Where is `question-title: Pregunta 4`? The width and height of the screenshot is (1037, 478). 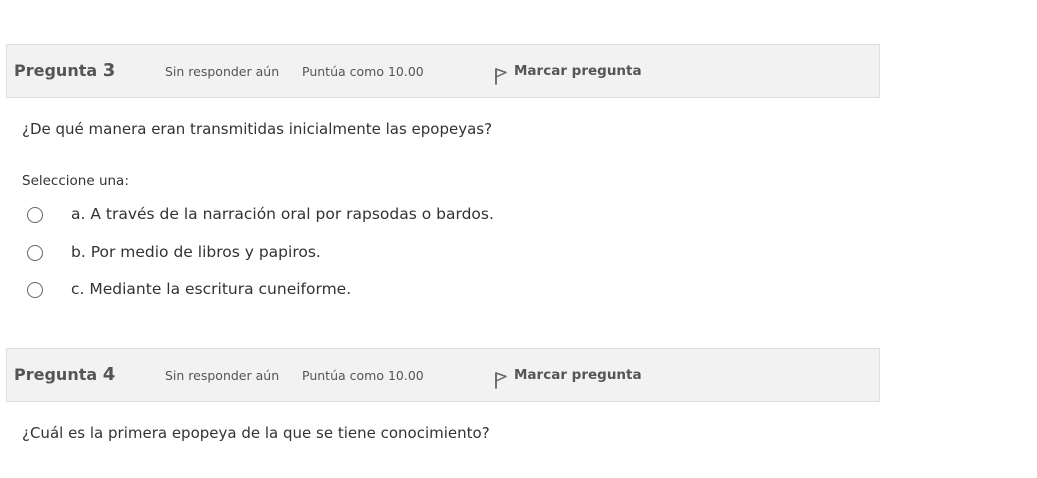
question-title: Pregunta 4 is located at coordinates (64, 374).